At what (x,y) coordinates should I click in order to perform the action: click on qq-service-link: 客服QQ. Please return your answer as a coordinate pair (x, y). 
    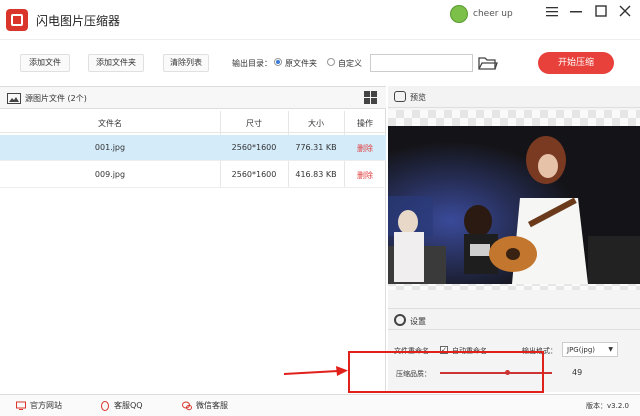
    Looking at the image, I should click on (121, 405).